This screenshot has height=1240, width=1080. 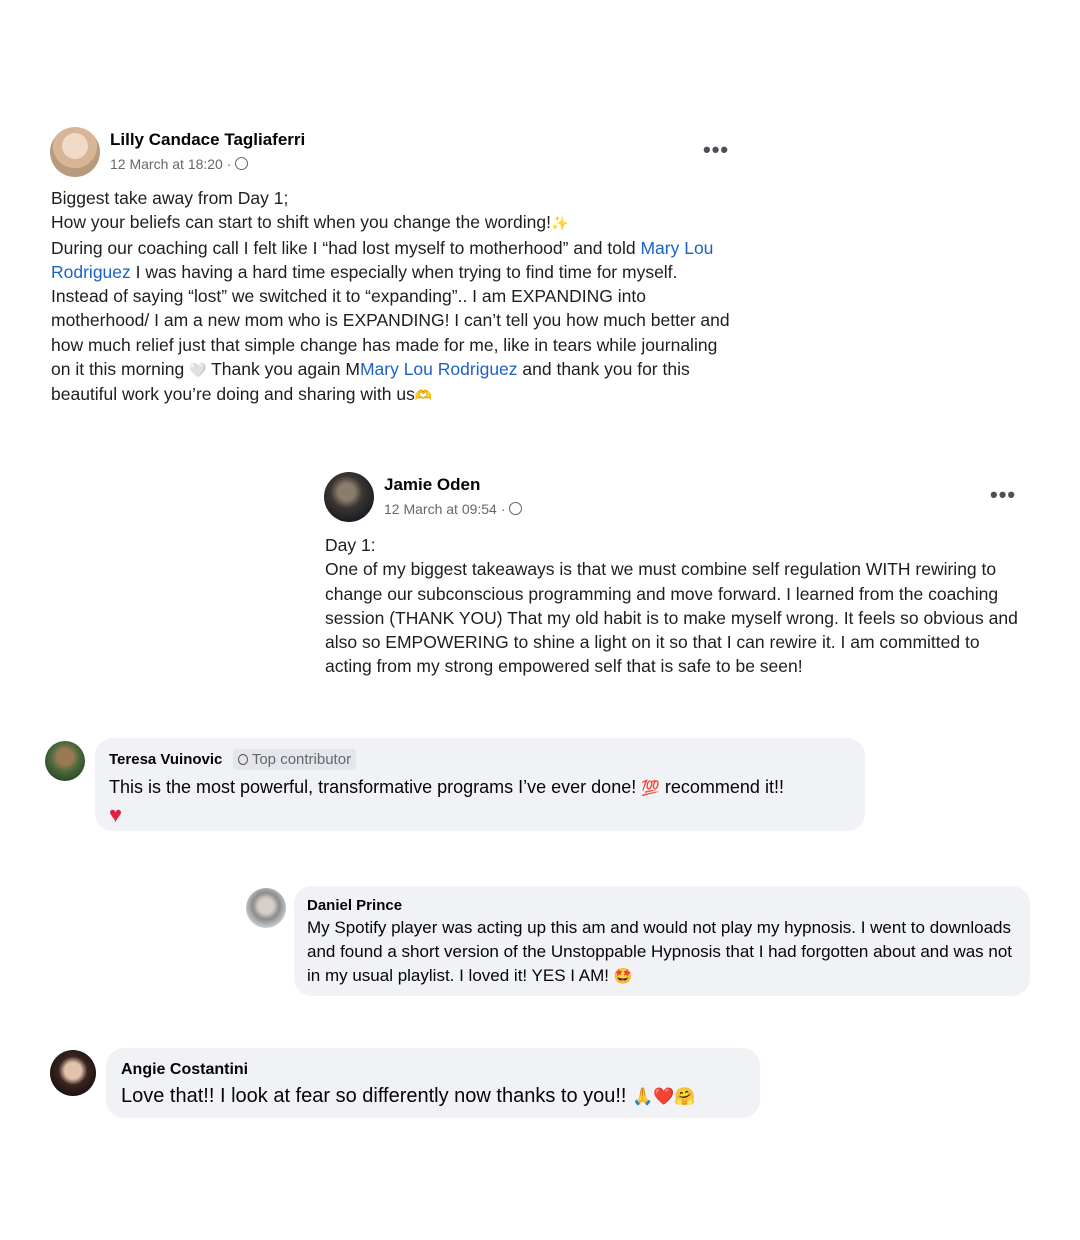 I want to click on hundred-points-emoji: 💯, so click(x=650, y=788).